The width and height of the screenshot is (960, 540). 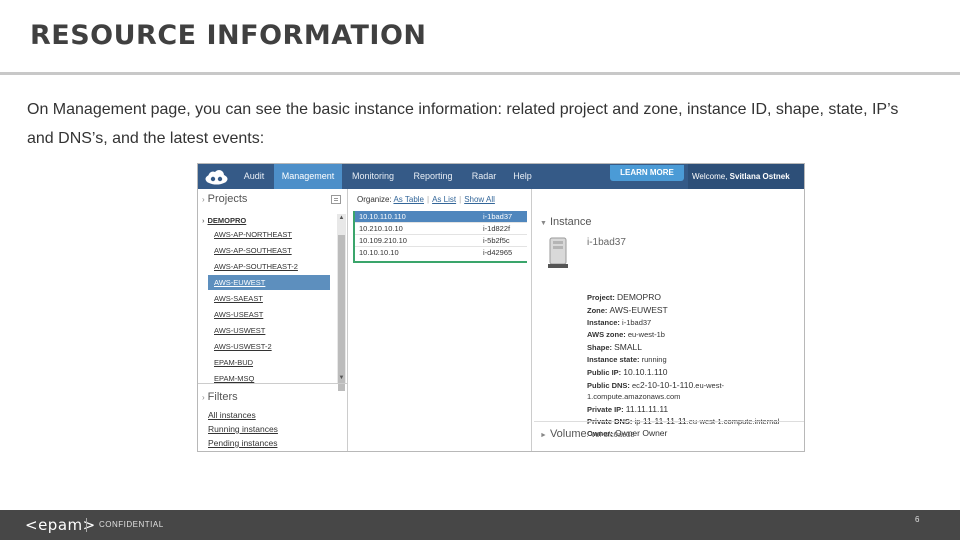 I want to click on field-zone: Zone: AWS-EUWEST, so click(x=627, y=310).